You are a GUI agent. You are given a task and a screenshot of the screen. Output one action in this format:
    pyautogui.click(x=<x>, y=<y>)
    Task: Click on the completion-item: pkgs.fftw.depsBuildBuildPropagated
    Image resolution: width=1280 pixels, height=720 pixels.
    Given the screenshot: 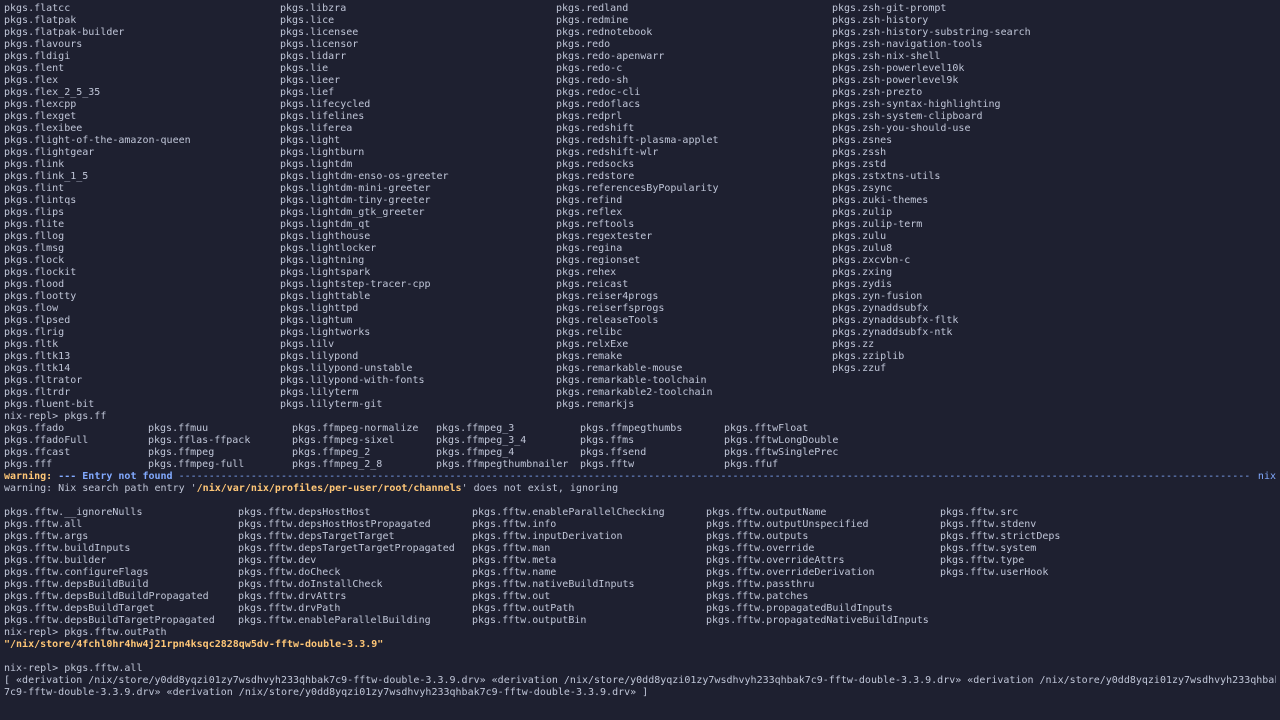 What is the action you would take?
    pyautogui.click(x=106, y=596)
    